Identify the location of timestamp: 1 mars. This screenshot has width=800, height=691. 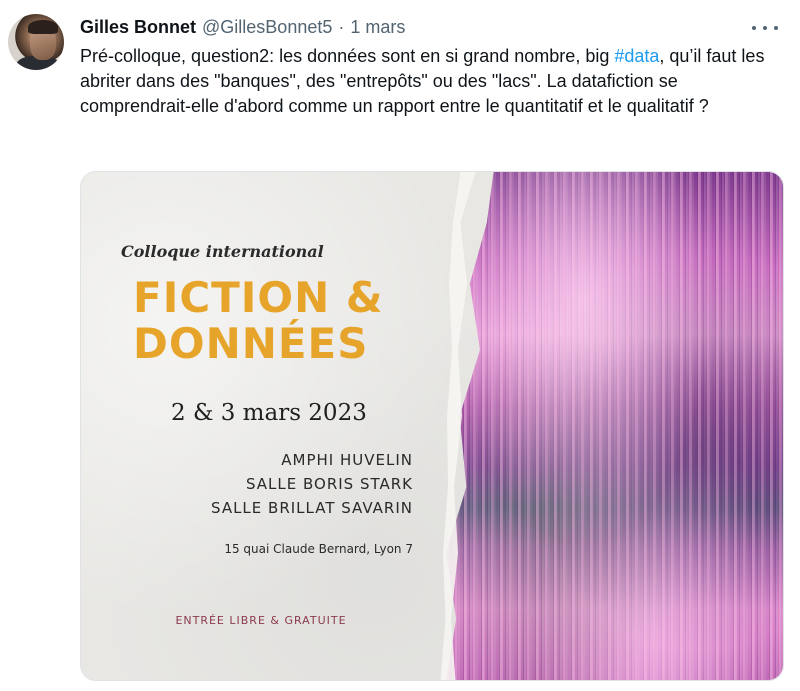
(377, 27).